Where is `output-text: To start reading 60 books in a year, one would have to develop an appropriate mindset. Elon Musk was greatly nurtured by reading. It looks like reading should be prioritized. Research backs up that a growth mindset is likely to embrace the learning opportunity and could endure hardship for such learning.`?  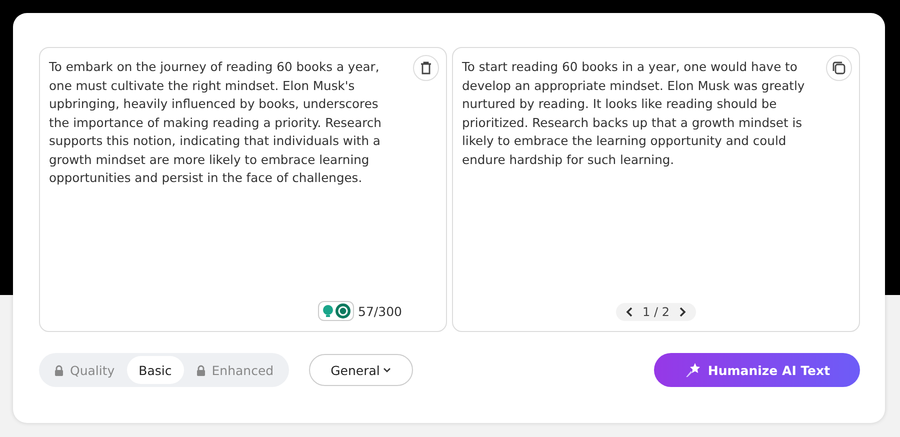
output-text: To start reading 60 books in a year, one would have to develop an appropriate mindset. Elon Musk was greatly nurtured by reading. It looks like reading should be prioritized. Research backs up that a growth mindset is likely to embrace the learning opportunity and could endure hardship for such learning. is located at coordinates (634, 113).